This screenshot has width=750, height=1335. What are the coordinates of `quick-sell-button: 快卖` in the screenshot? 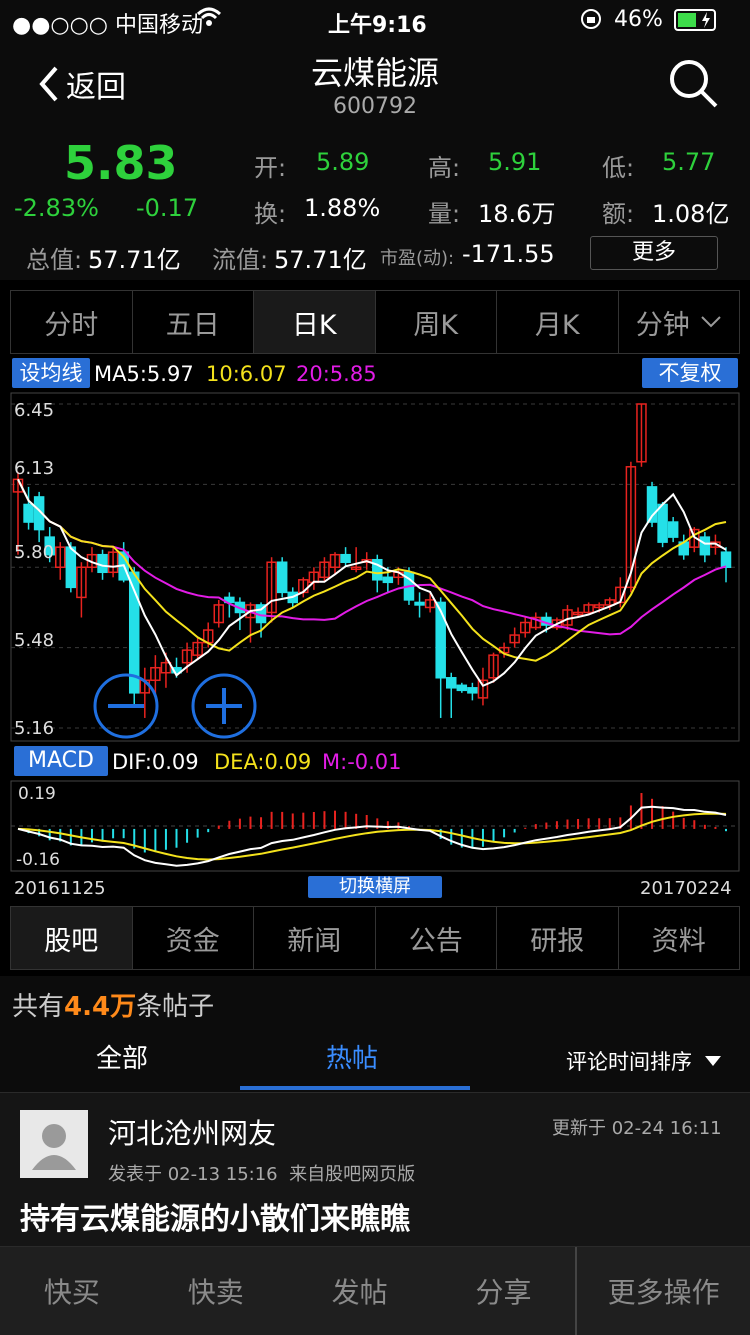 It's located at (216, 1291).